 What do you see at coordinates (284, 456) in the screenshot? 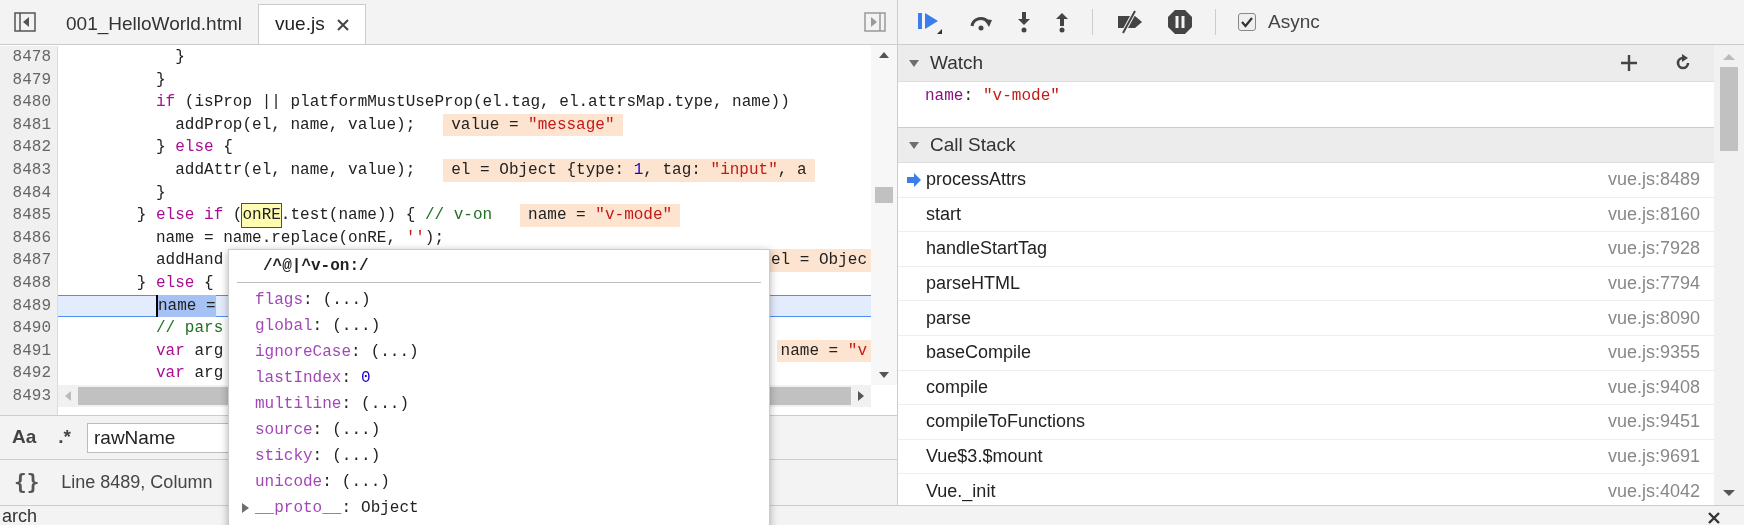
I see `property-name: sticky` at bounding box center [284, 456].